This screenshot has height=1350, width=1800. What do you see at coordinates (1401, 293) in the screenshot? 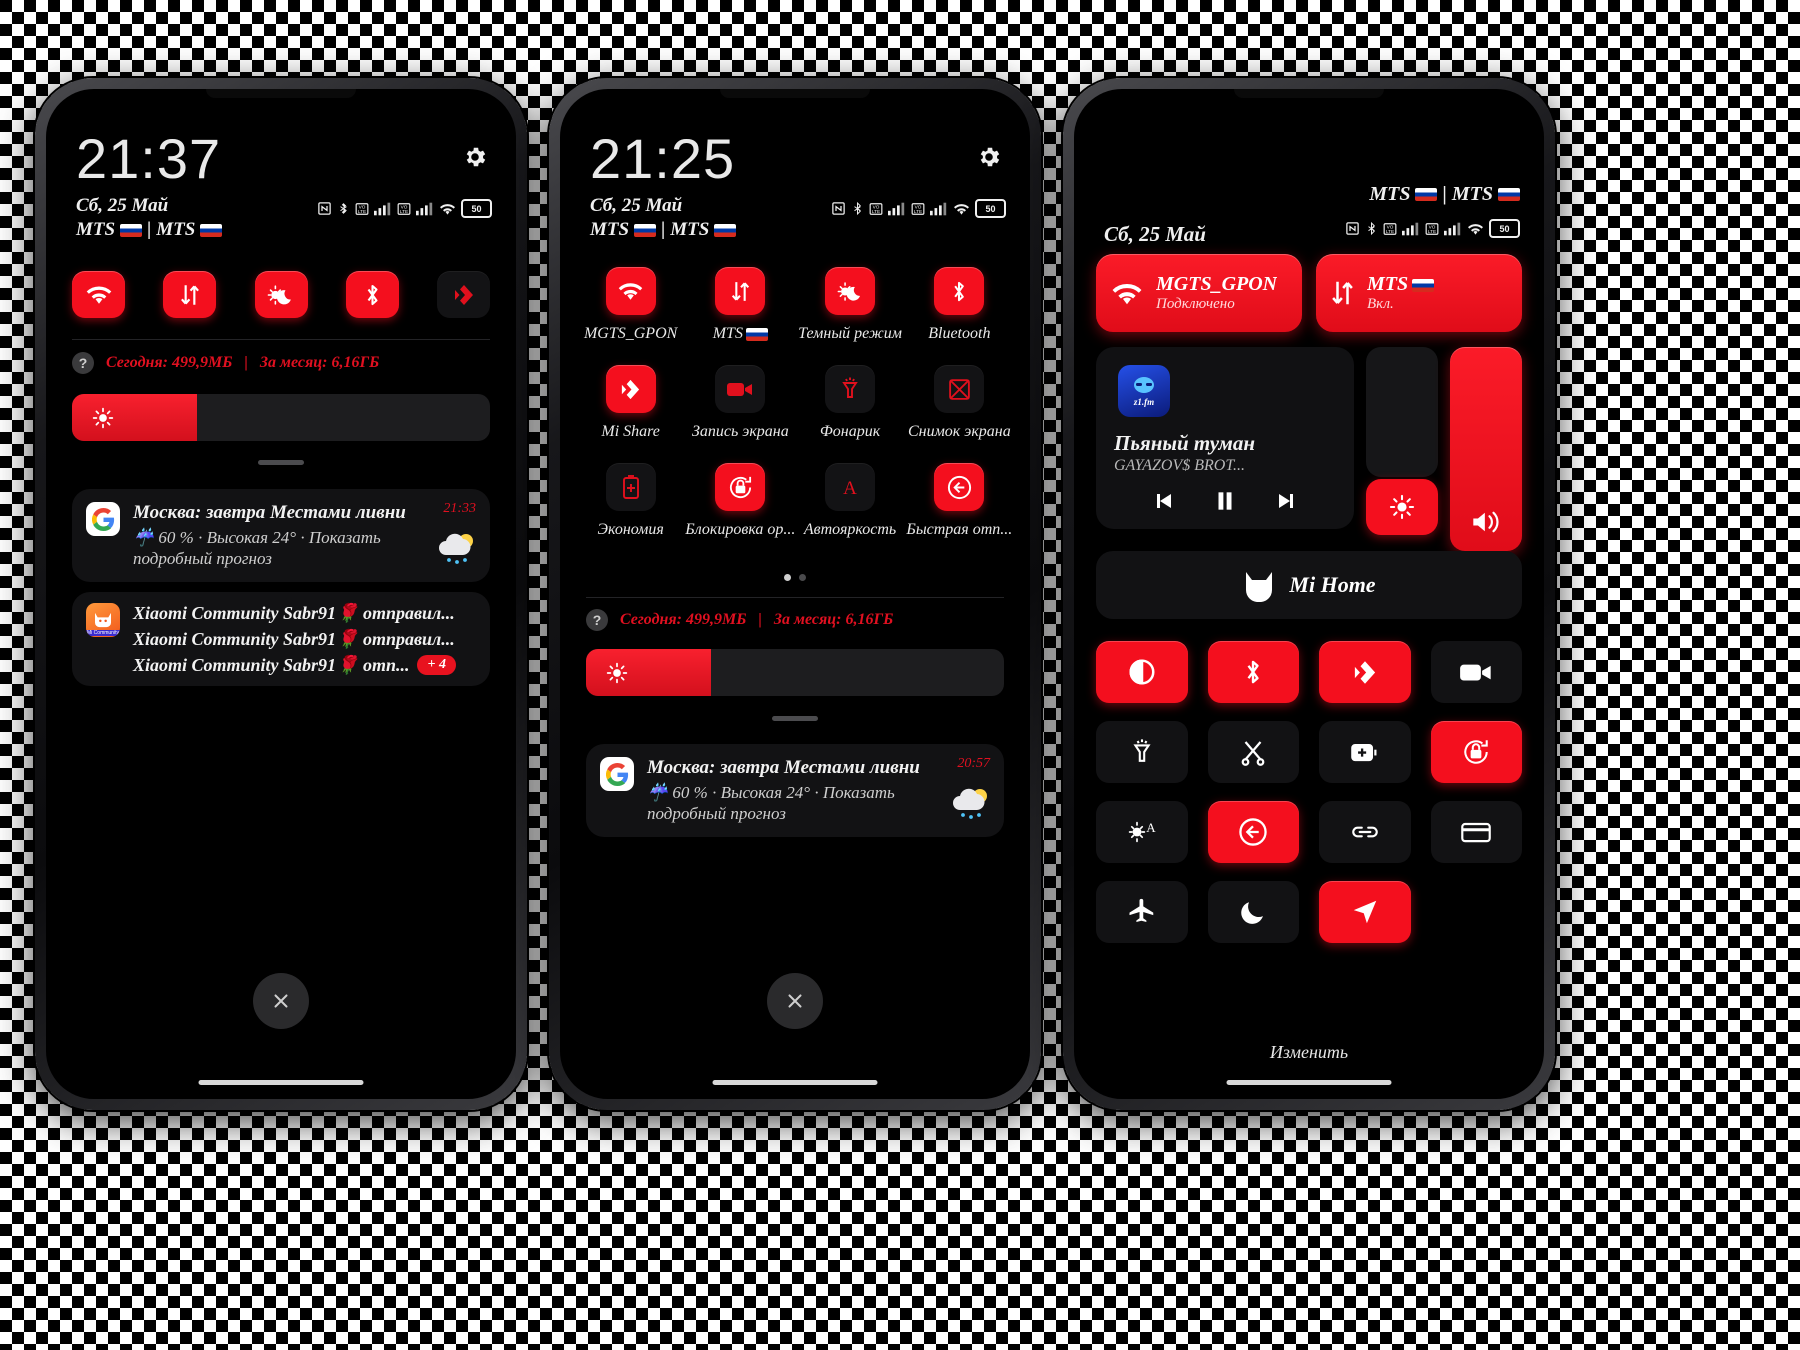
I see `big-tile-text: MTS Вкл.` at bounding box center [1401, 293].